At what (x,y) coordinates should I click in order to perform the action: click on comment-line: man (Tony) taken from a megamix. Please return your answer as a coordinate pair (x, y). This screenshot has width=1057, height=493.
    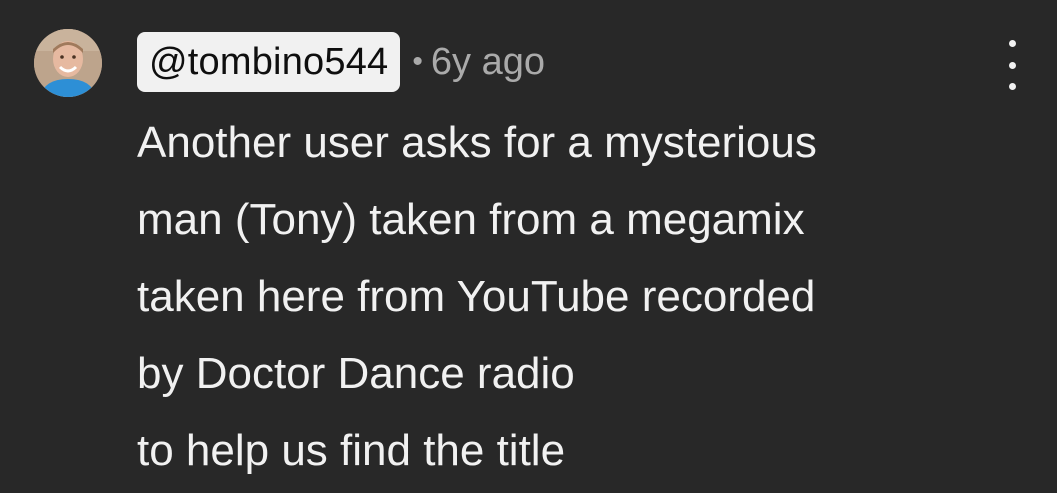
    Looking at the image, I should click on (471, 219).